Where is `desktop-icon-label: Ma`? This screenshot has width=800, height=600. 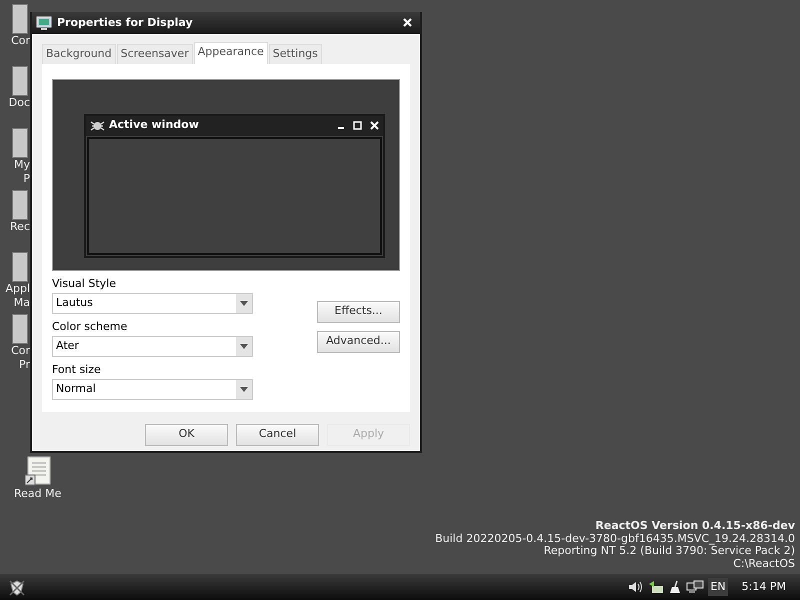
desktop-icon-label: Ma is located at coordinates (22, 303).